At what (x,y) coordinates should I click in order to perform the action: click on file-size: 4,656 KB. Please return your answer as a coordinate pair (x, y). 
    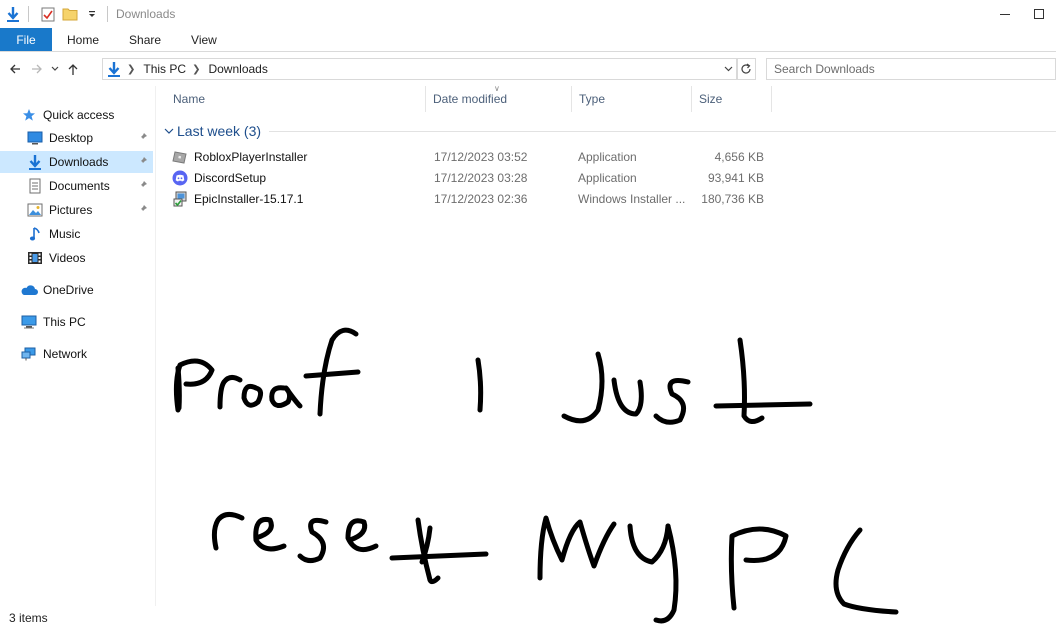
    Looking at the image, I should click on (739, 156).